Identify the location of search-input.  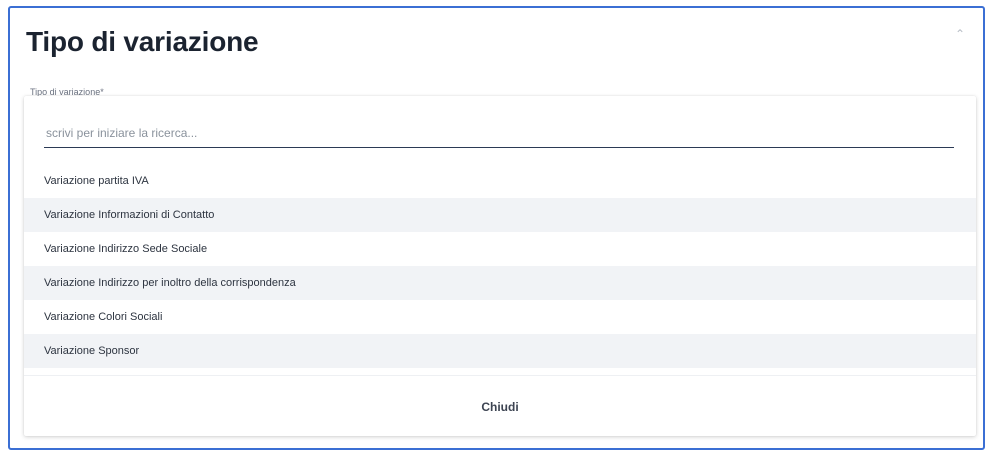
(499, 133).